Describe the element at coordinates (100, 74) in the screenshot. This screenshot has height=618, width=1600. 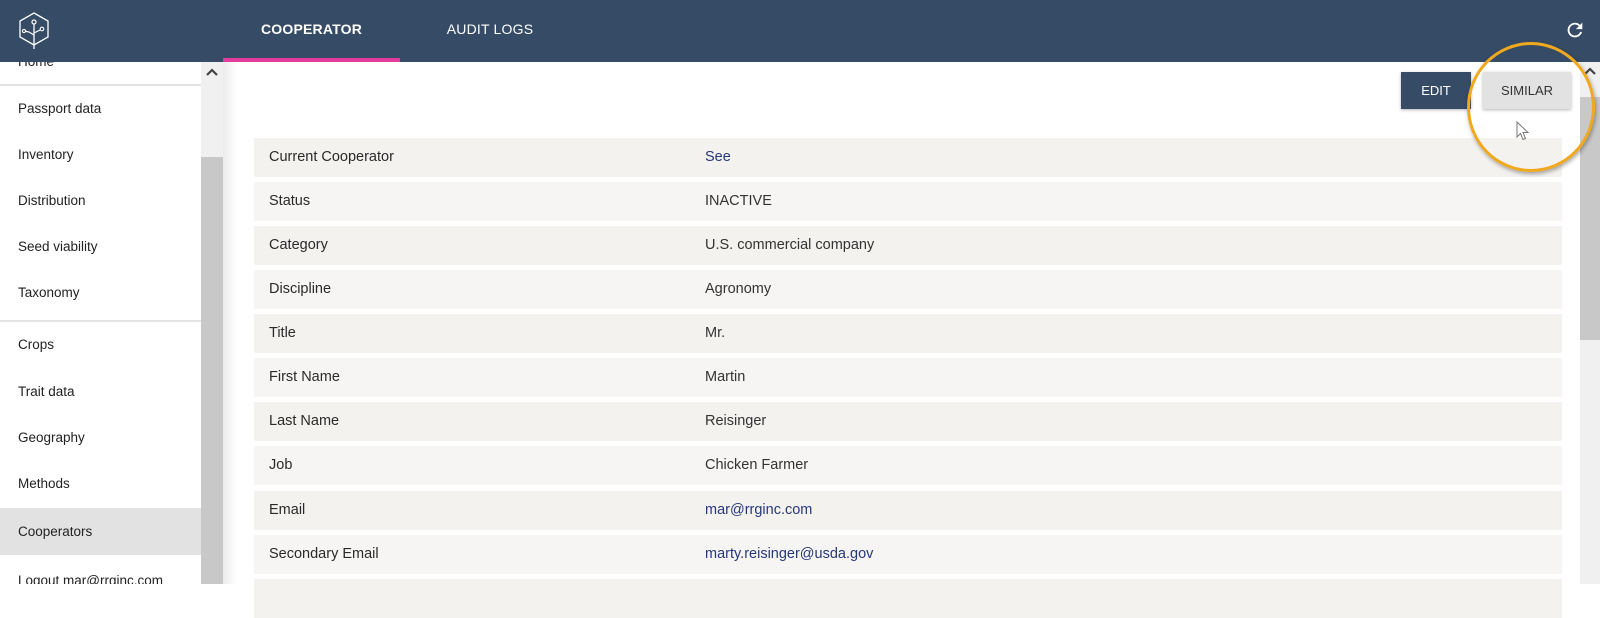
I see `sidebar-item-home: Home` at that location.